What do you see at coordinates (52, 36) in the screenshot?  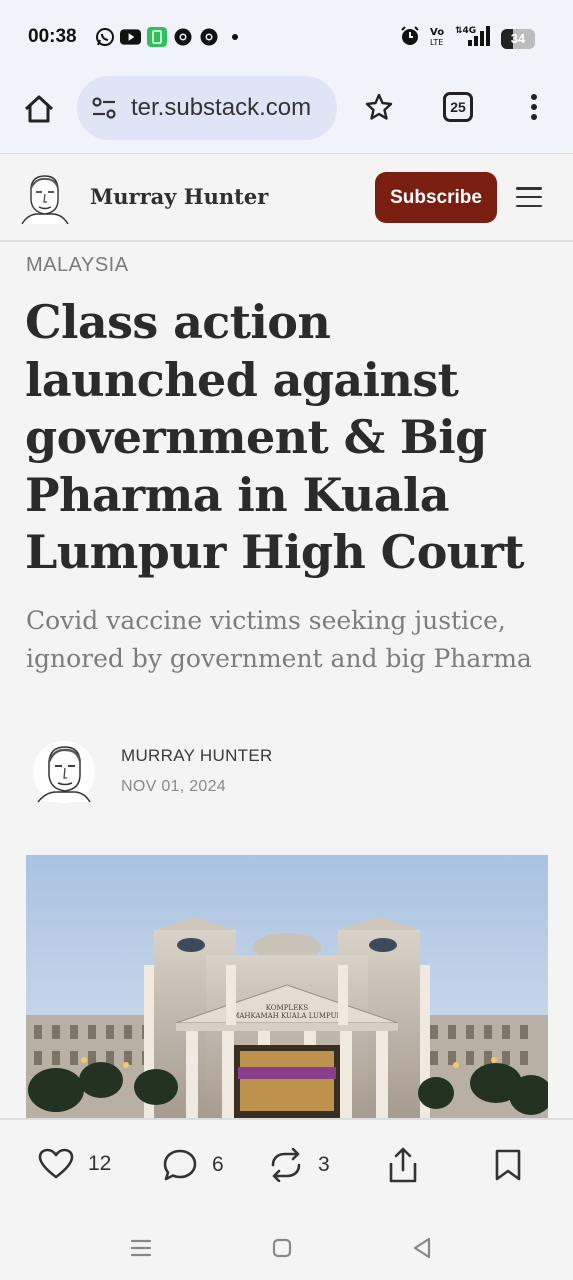 I see `status-time: 00:38` at bounding box center [52, 36].